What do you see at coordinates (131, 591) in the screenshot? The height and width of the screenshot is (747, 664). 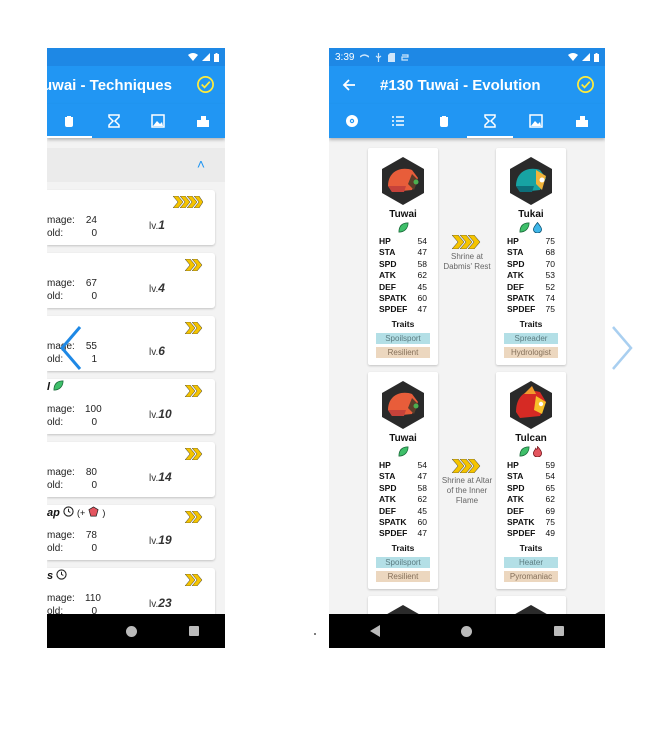 I see `technique-card: s mage: 110 old: 0 lv.23` at bounding box center [131, 591].